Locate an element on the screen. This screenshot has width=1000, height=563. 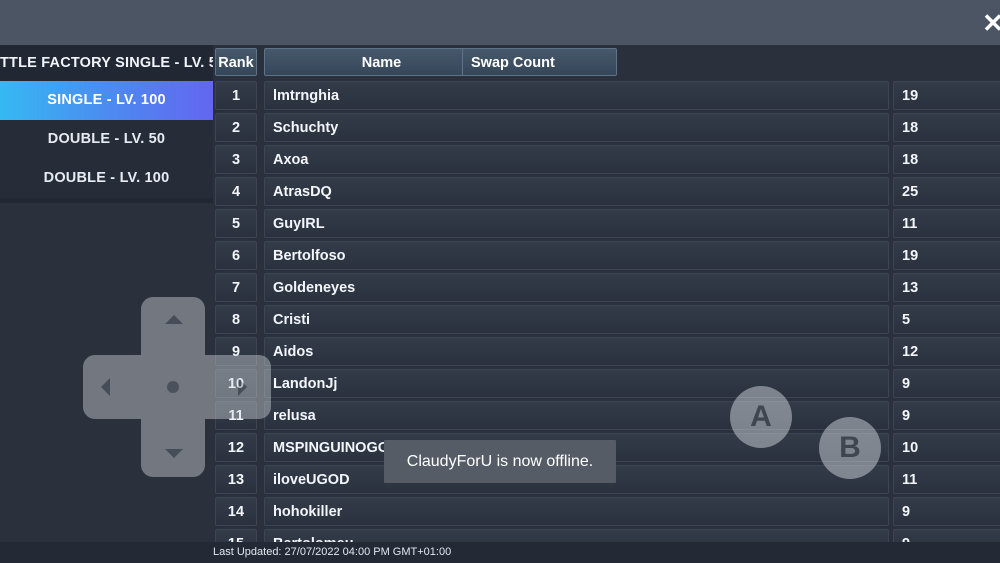
table-row: 4 AtrasDQ 25 is located at coordinates (606, 192).